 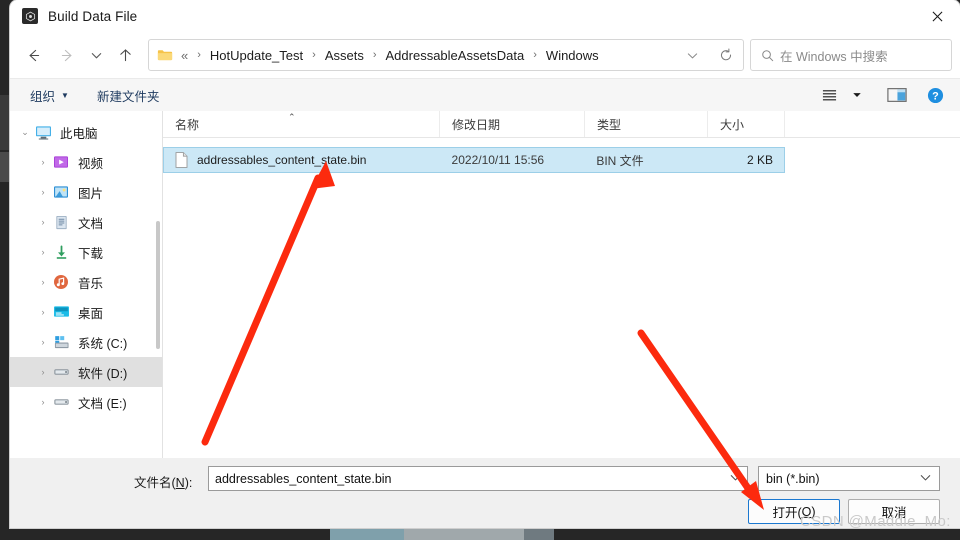 I want to click on organize-button: 组织 ▼, so click(x=49, y=95).